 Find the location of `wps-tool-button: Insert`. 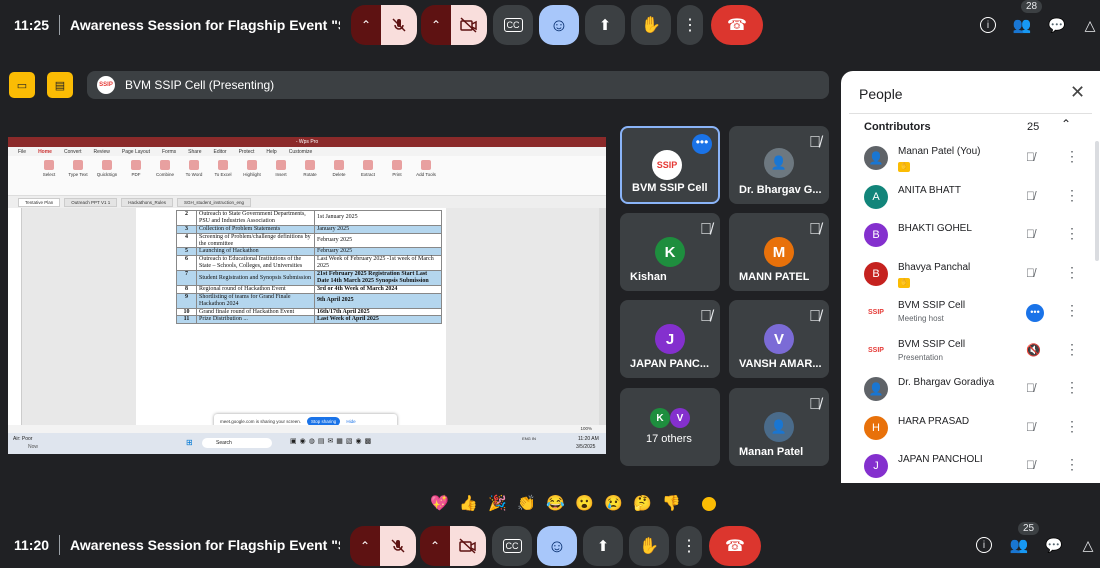

wps-tool-button: Insert is located at coordinates (281, 175).